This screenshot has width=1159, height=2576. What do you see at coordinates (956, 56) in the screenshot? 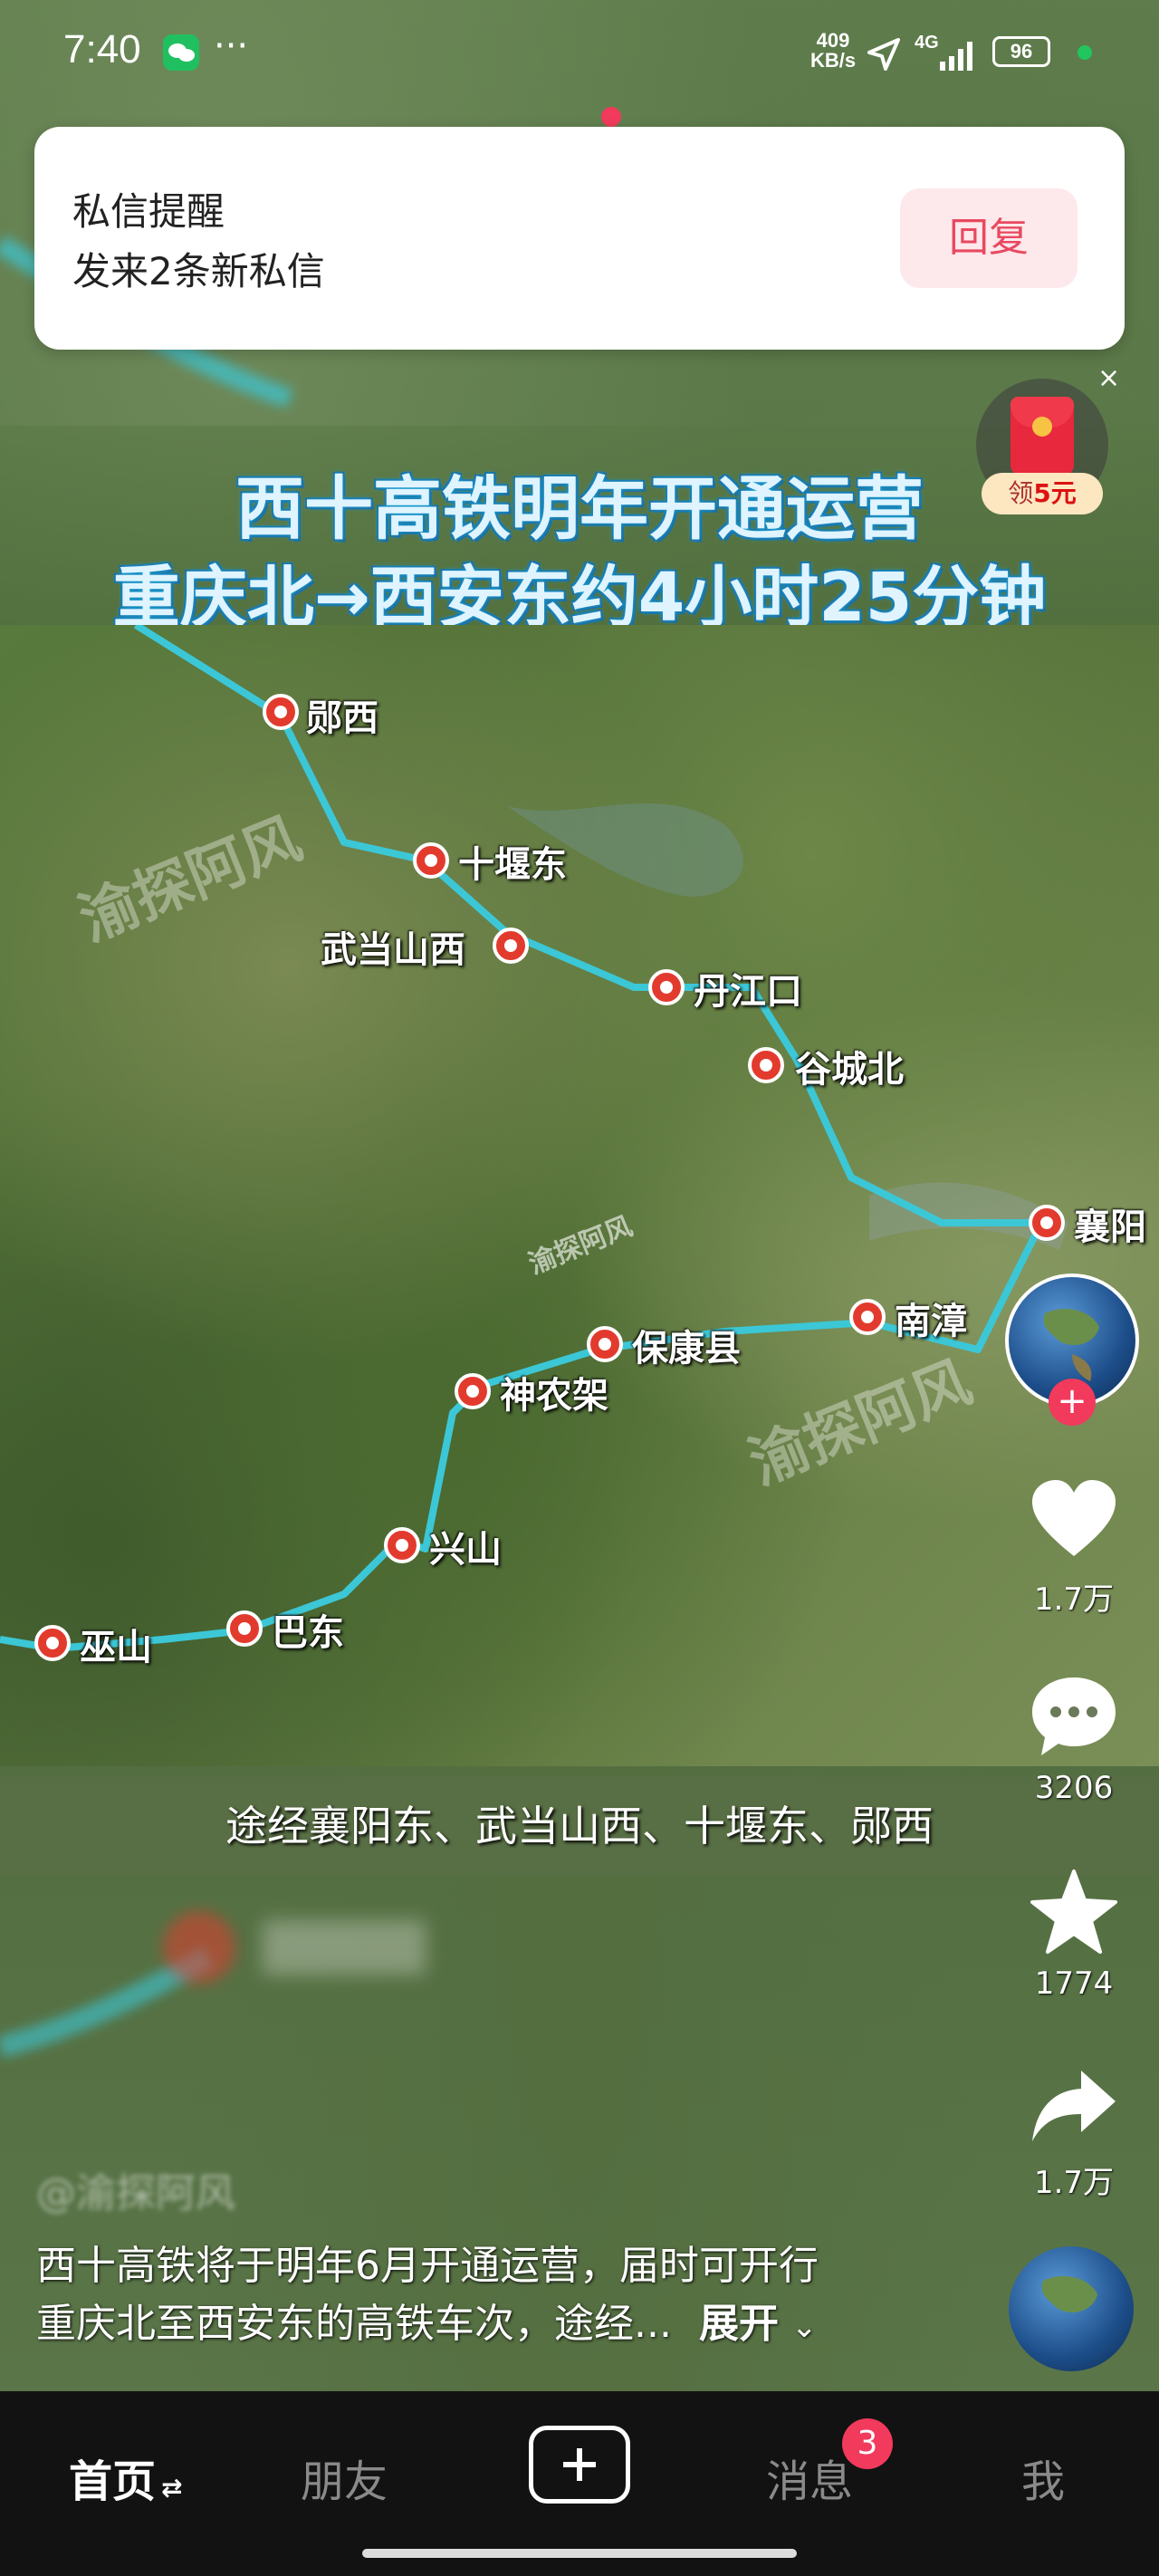
I see `signal-icon` at bounding box center [956, 56].